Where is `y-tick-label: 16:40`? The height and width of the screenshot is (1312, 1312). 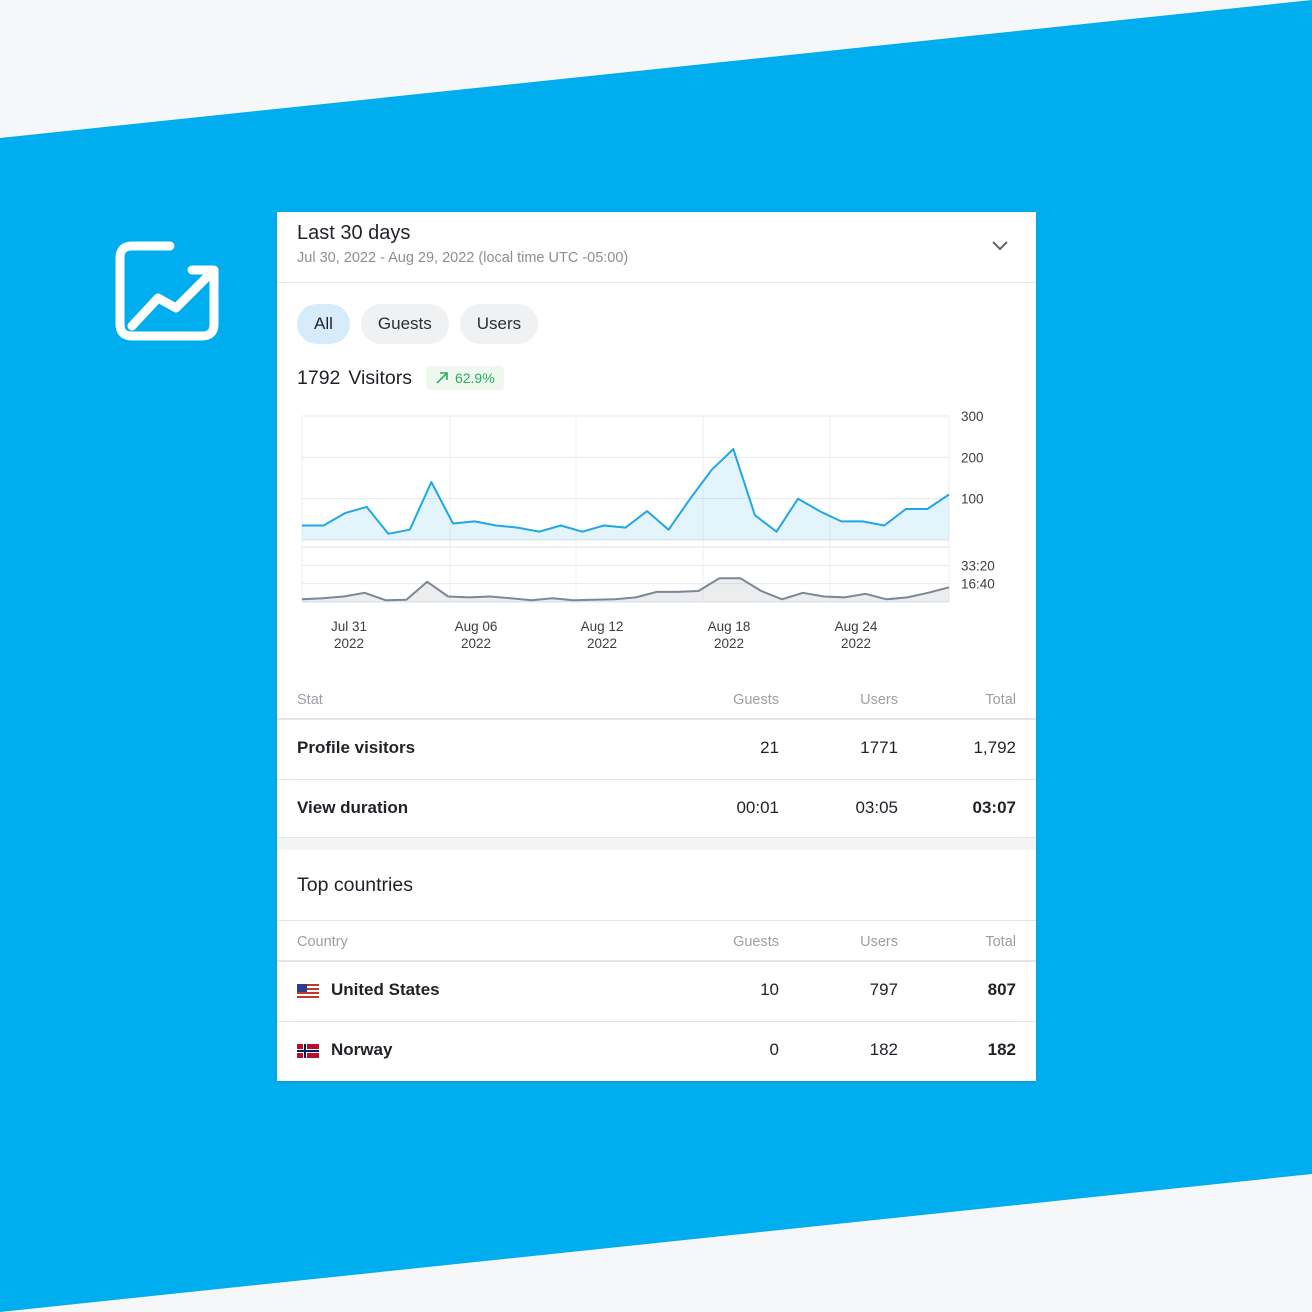
y-tick-label: 16:40 is located at coordinates (978, 584).